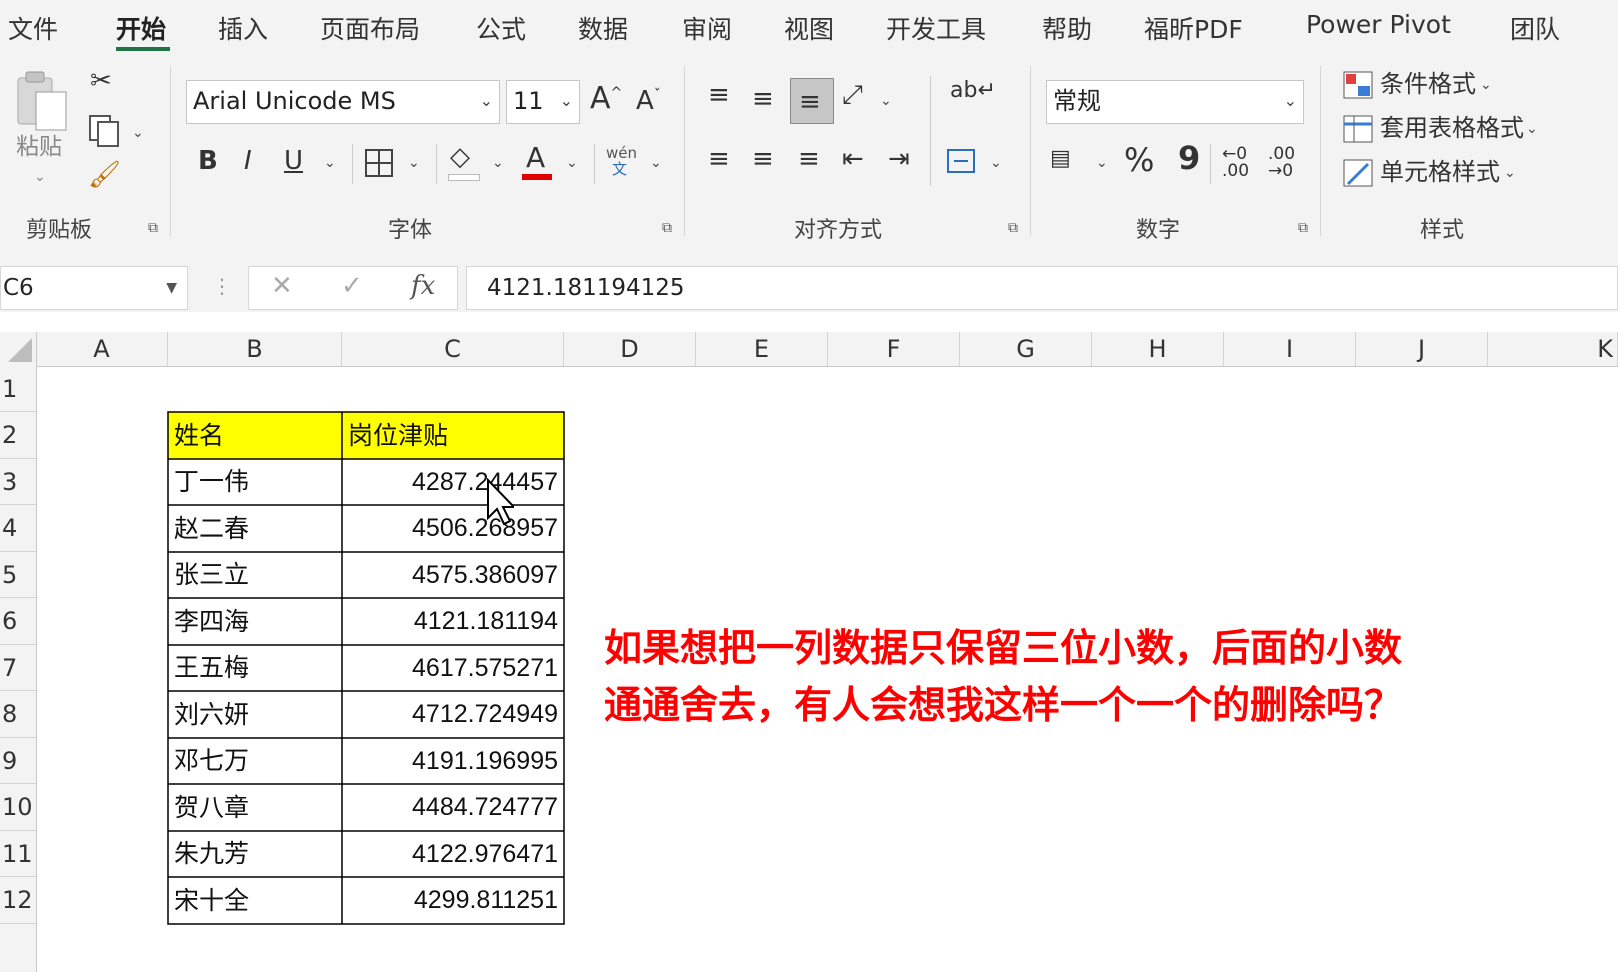  Describe the element at coordinates (812, 101) in the screenshot. I see `align-bottom-button: ≡` at that location.